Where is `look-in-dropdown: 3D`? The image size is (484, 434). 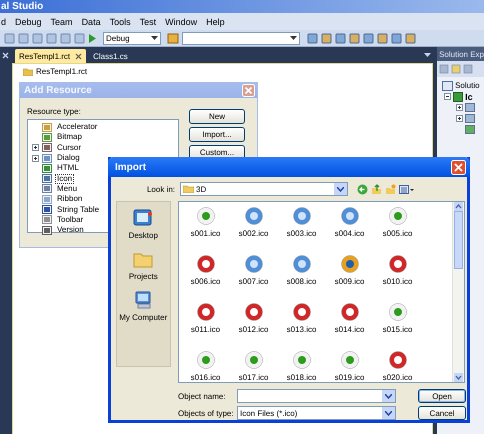 look-in-dropdown: 3D is located at coordinates (264, 189).